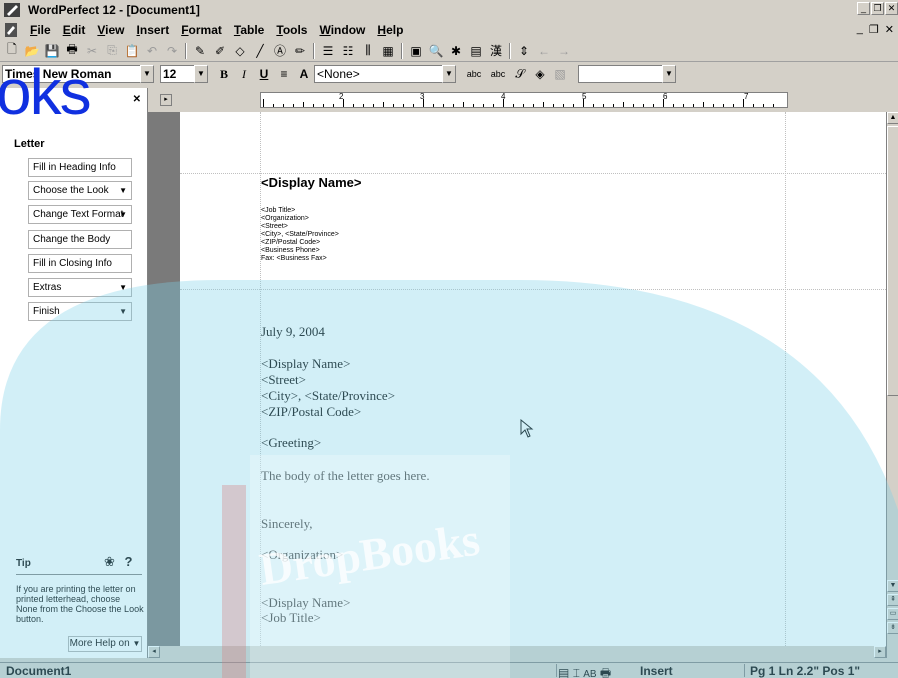  What do you see at coordinates (224, 74) in the screenshot?
I see `bold-icon: B` at bounding box center [224, 74].